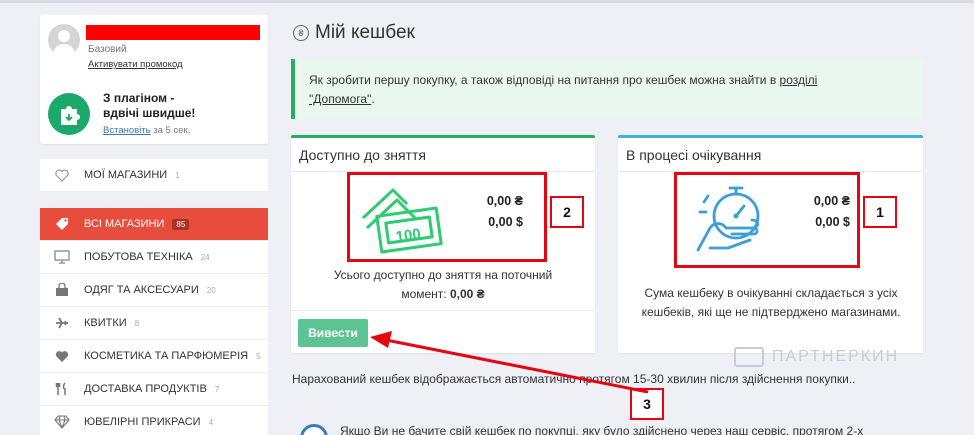 This screenshot has height=435, width=974. What do you see at coordinates (149, 105) in the screenshot?
I see `plugin-promo-text: З плагіном - вдвічі швидше!` at bounding box center [149, 105].